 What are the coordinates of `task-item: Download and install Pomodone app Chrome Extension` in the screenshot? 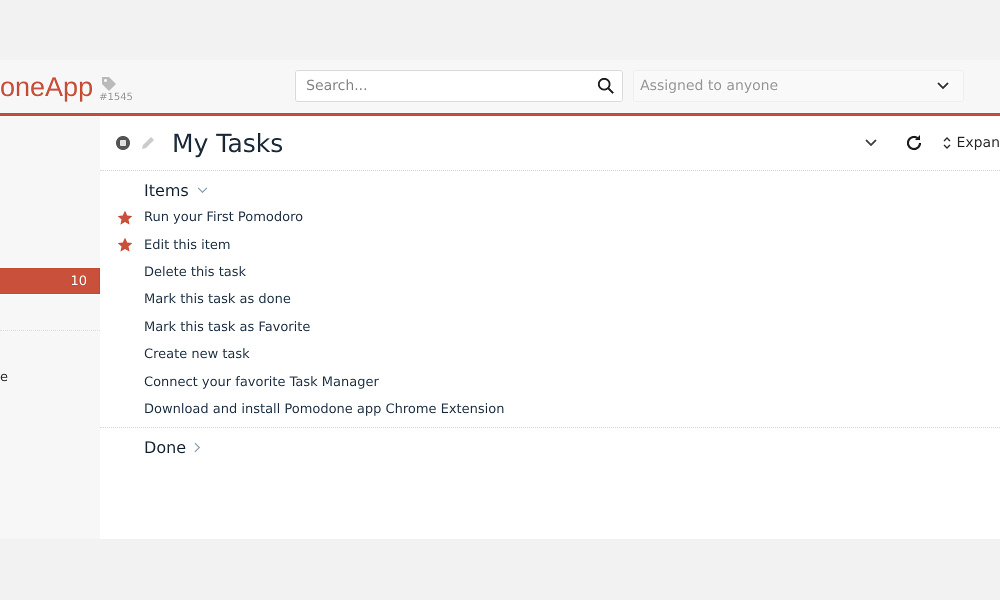 It's located at (324, 409).